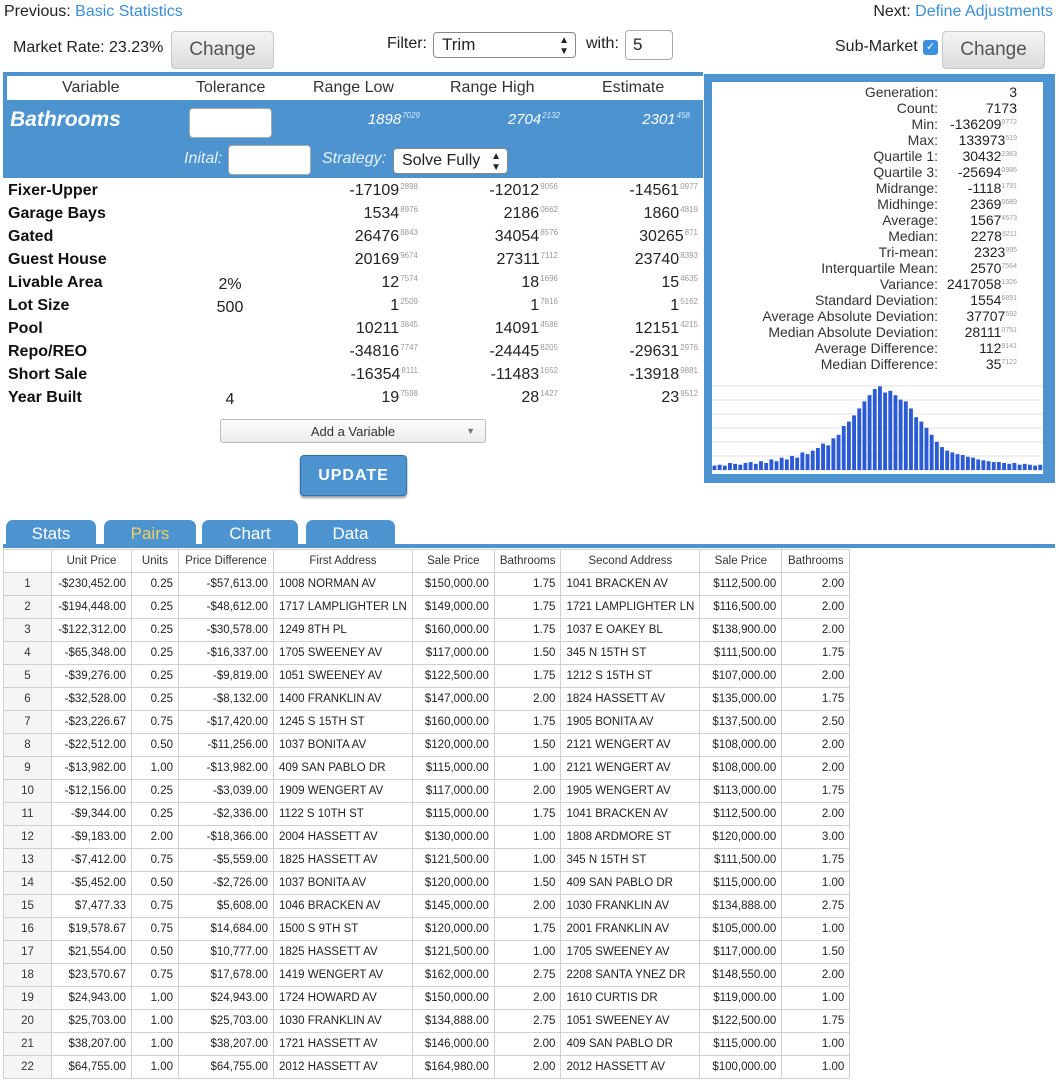  I want to click on strategy-select: Solve Fully ▲ ▼, so click(450, 161).